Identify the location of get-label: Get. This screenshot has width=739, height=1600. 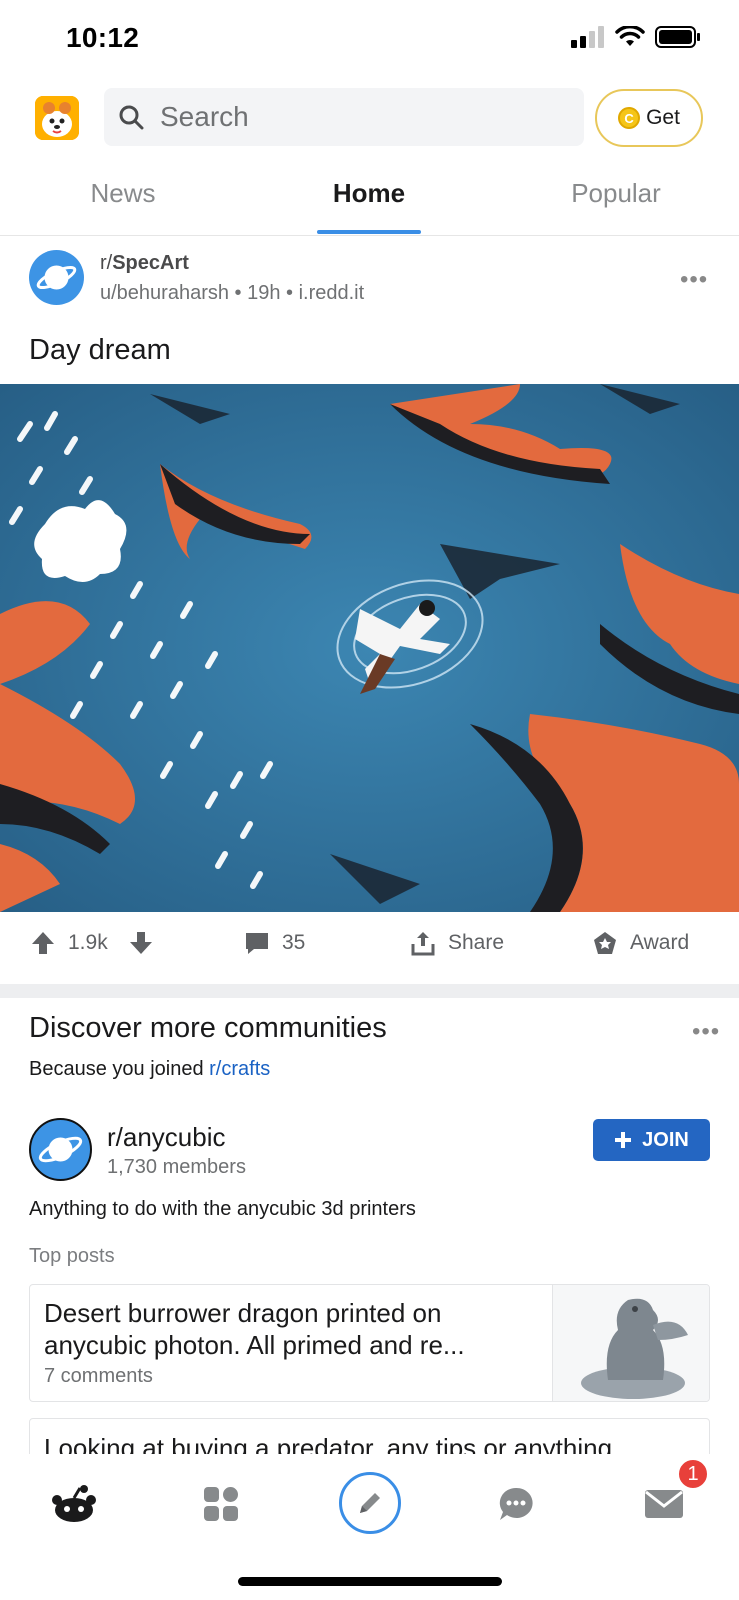
(663, 117).